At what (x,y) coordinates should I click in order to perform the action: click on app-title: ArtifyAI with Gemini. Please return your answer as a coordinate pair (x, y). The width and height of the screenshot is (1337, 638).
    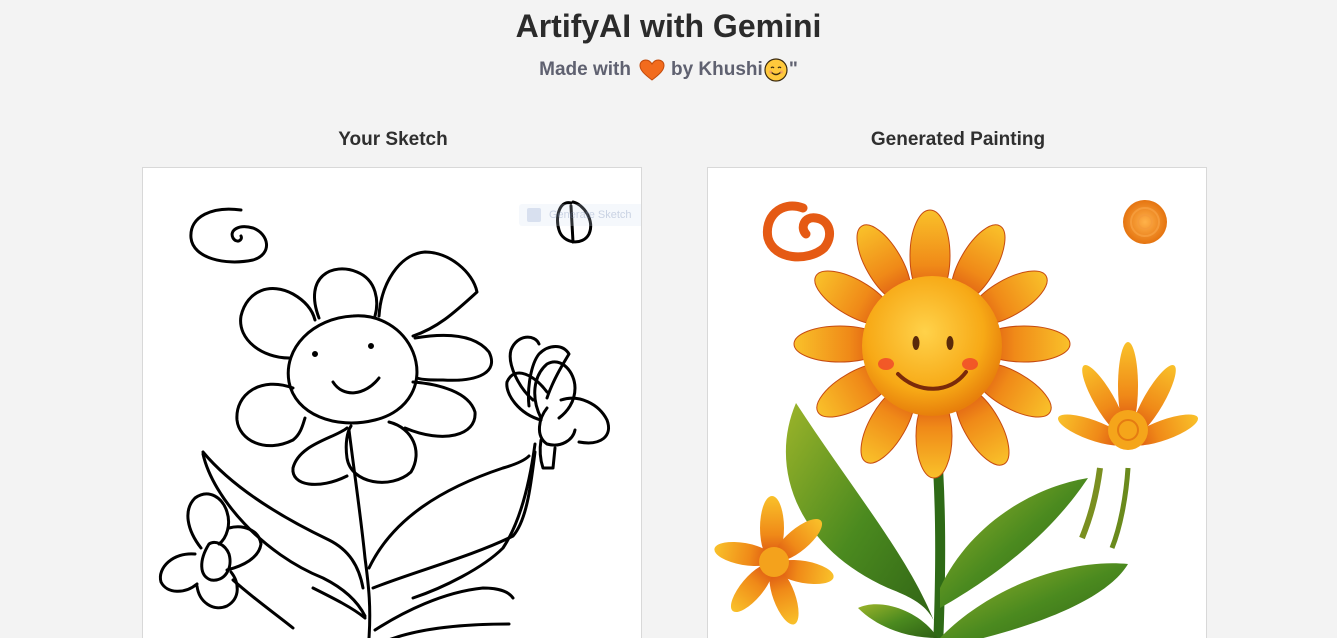
    Looking at the image, I should click on (668, 26).